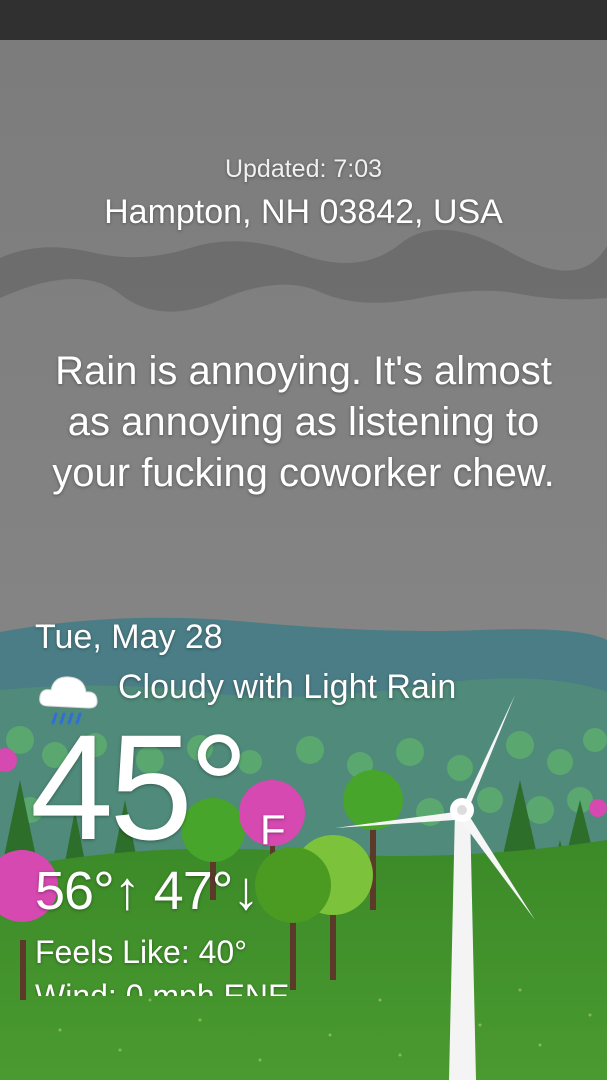 The image size is (607, 1080). Describe the element at coordinates (147, 891) in the screenshot. I see `high-low-temperature: 56°↑ 47°↓` at that location.